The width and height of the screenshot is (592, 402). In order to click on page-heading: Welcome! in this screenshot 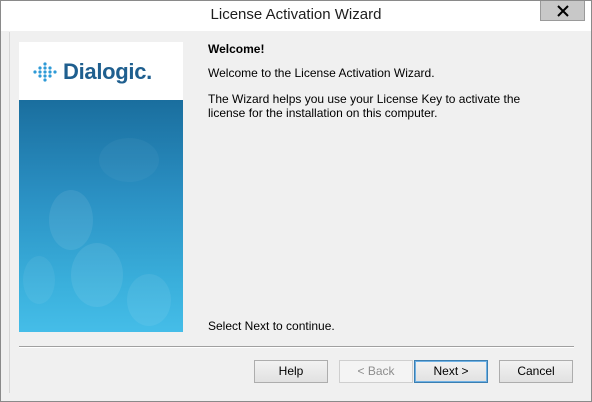, I will do `click(236, 49)`.